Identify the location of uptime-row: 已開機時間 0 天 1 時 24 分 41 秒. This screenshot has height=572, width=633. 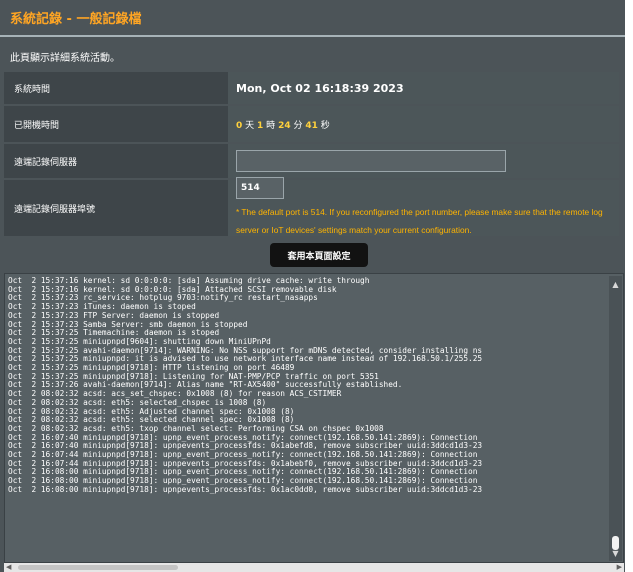
(311, 124).